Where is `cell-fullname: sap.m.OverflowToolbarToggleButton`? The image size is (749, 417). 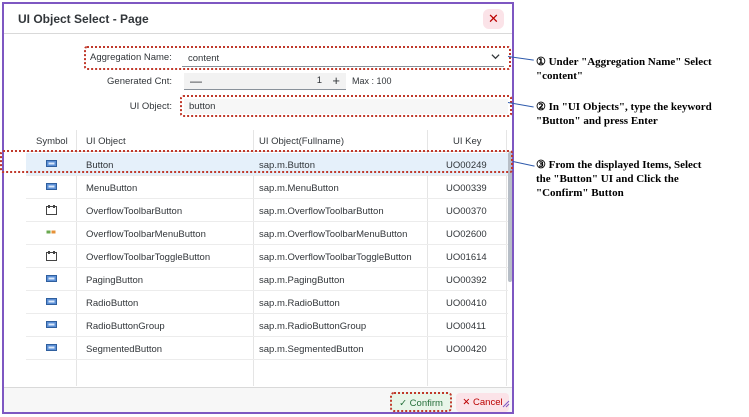
cell-fullname: sap.m.OverflowToolbarToggleButton is located at coordinates (335, 257).